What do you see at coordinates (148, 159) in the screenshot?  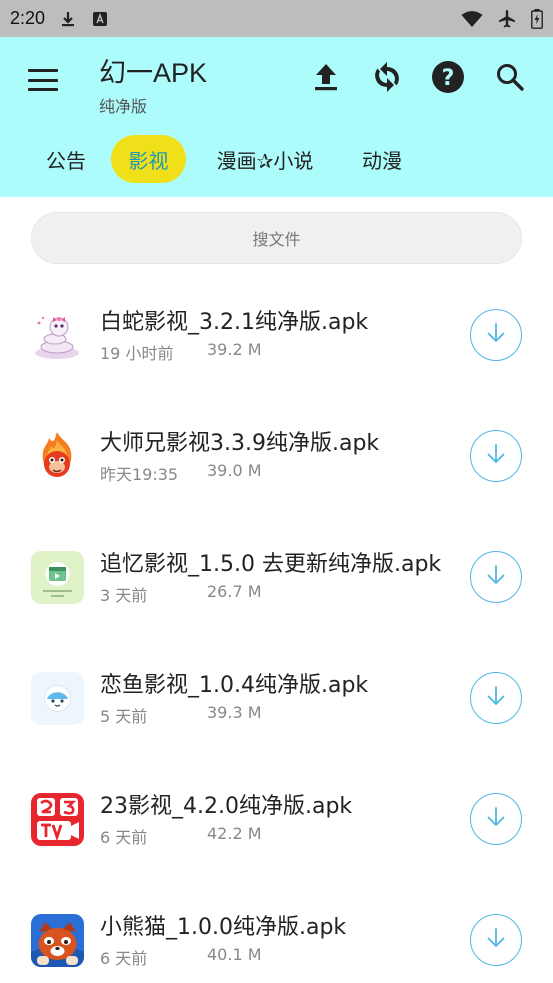 I see `tab-movies: 影视` at bounding box center [148, 159].